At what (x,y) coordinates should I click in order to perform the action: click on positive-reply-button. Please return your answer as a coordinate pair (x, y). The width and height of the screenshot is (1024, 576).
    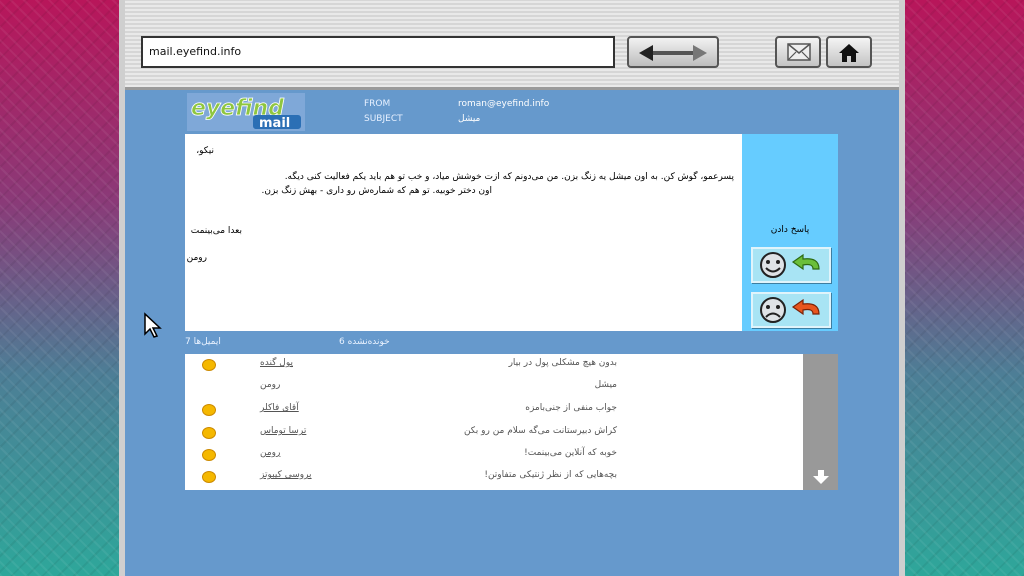
    Looking at the image, I should click on (791, 265).